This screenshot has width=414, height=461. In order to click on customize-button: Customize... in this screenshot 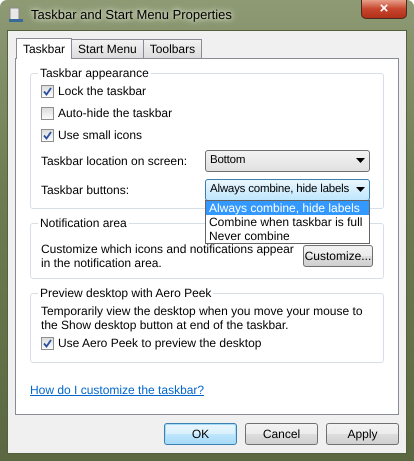, I will do `click(337, 256)`.